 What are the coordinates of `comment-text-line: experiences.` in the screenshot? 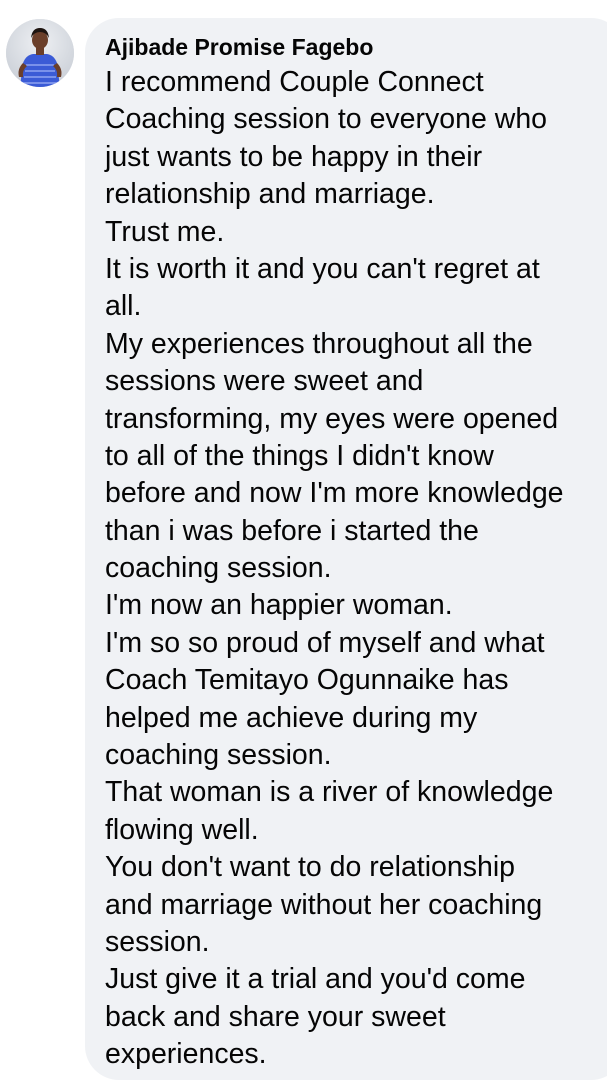 It's located at (186, 1054).